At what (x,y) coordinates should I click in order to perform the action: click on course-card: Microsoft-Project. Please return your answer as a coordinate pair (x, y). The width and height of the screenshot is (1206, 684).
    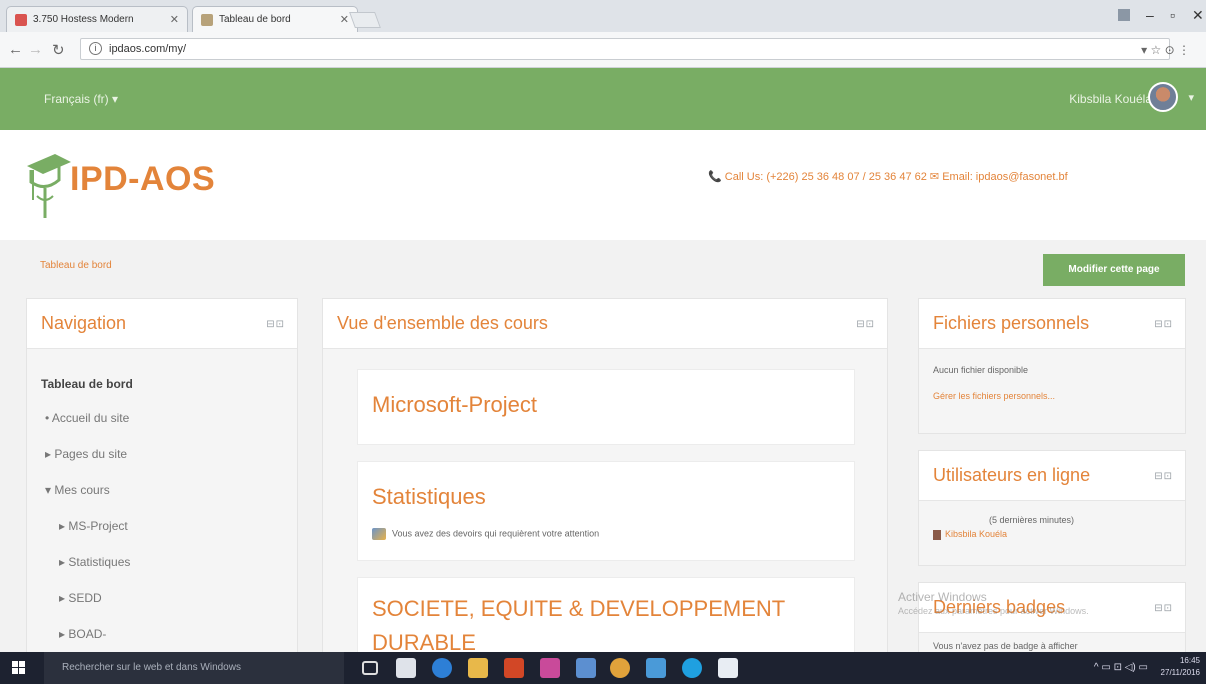
    Looking at the image, I should click on (606, 407).